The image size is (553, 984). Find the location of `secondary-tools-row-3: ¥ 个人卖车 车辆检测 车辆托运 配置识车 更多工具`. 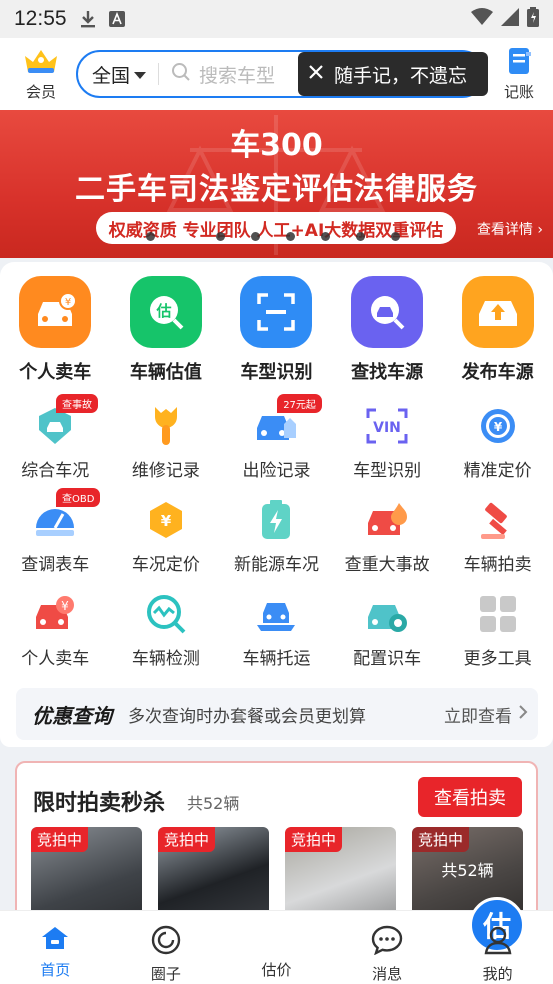

secondary-tools-row-3: ¥ 个人卖车 车辆检测 车辆托运 配置识车 更多工具 is located at coordinates (276, 630).